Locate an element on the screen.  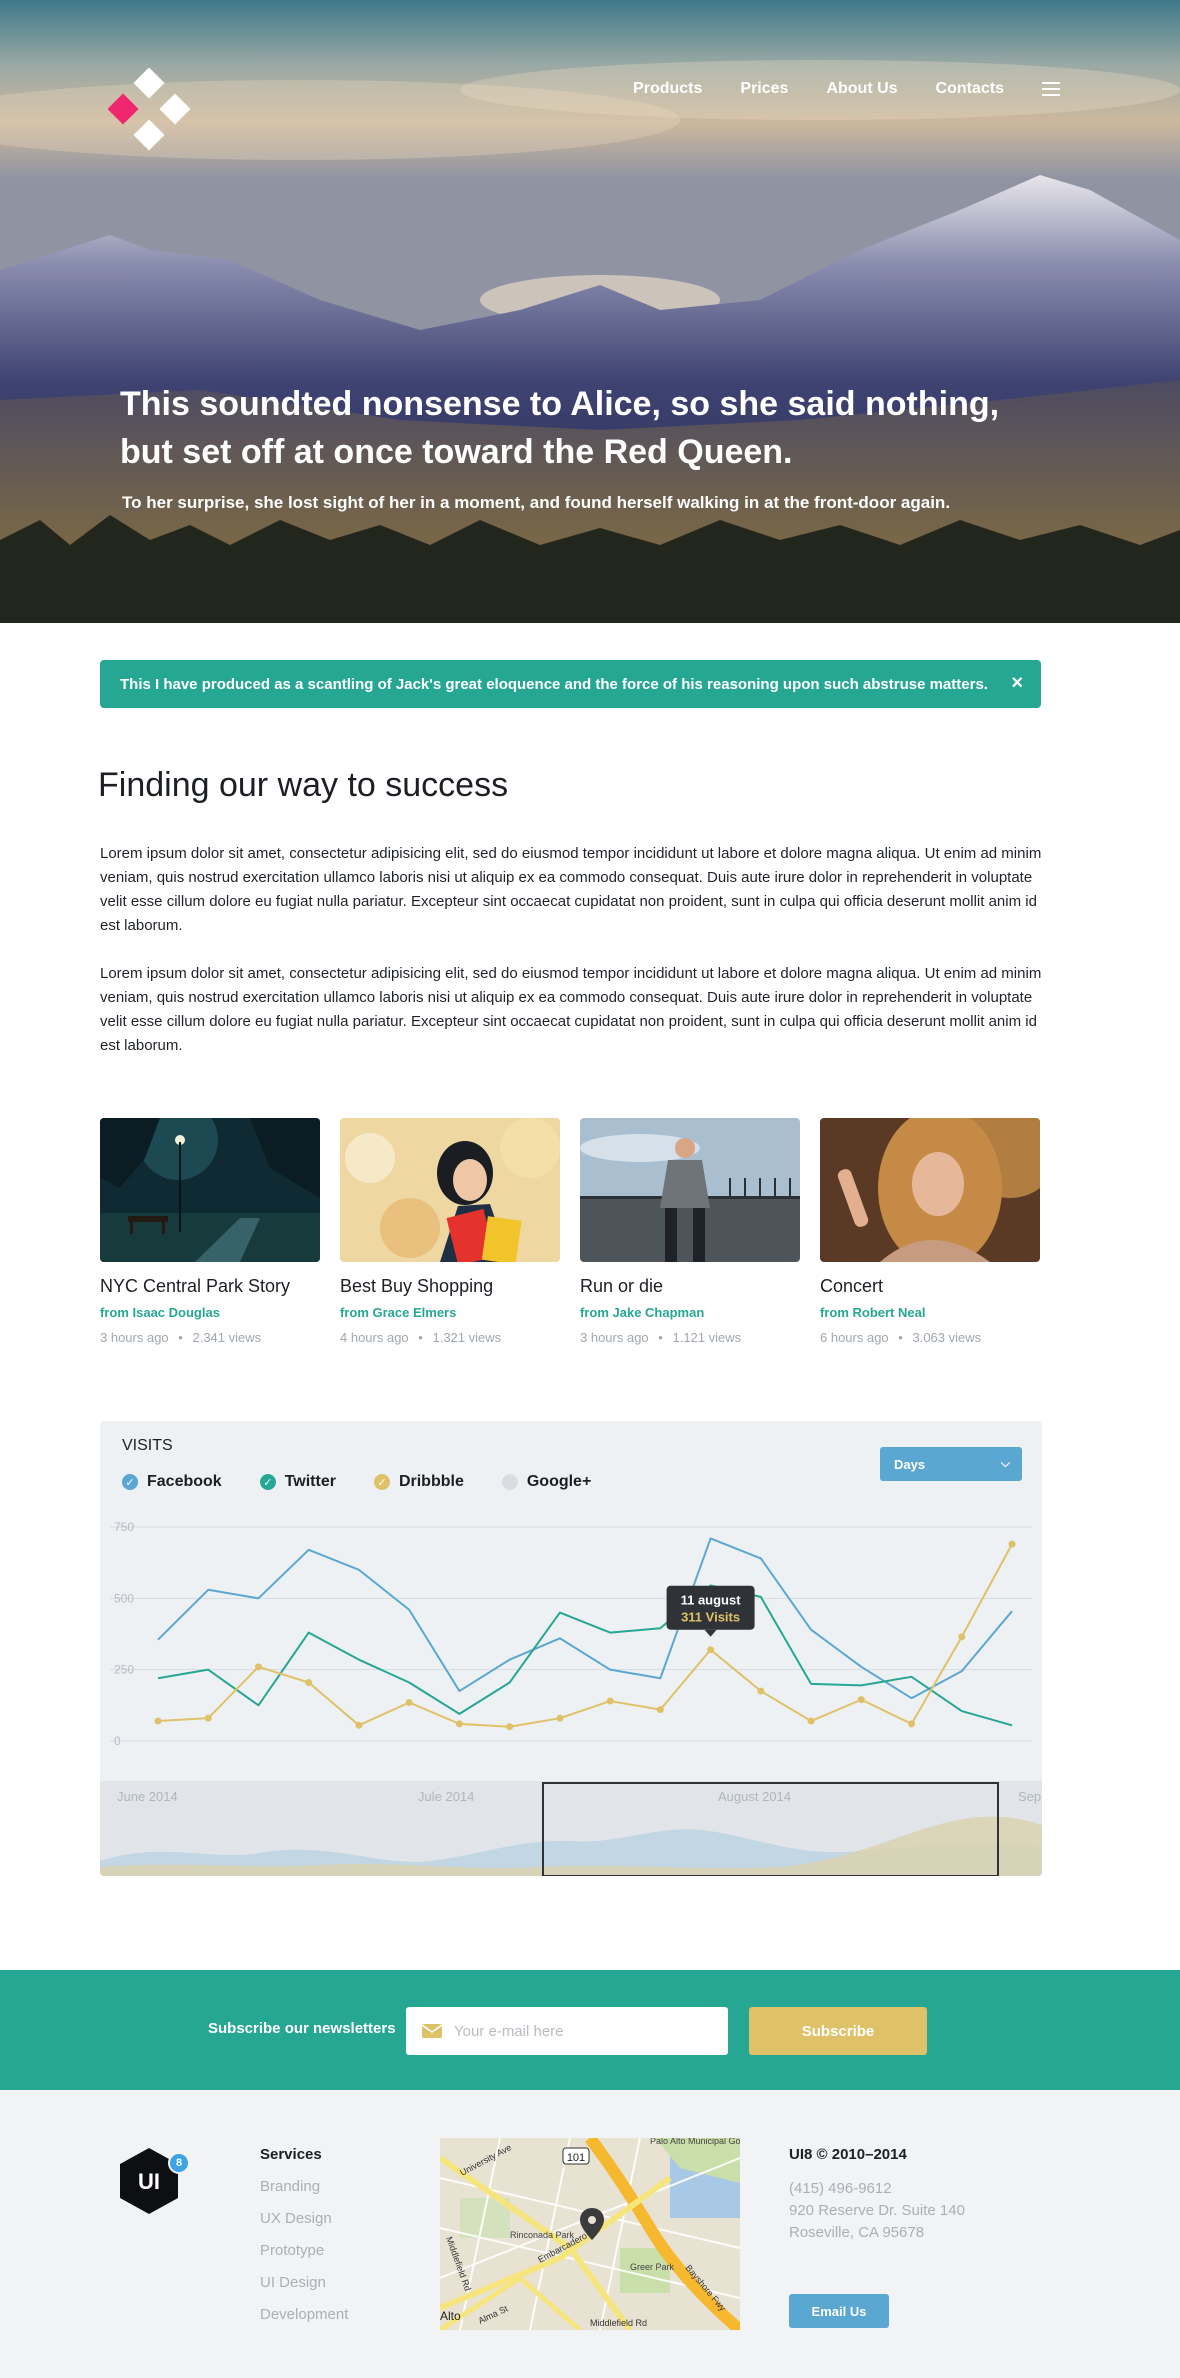
notification-badge: 8 is located at coordinates (179, 2163).